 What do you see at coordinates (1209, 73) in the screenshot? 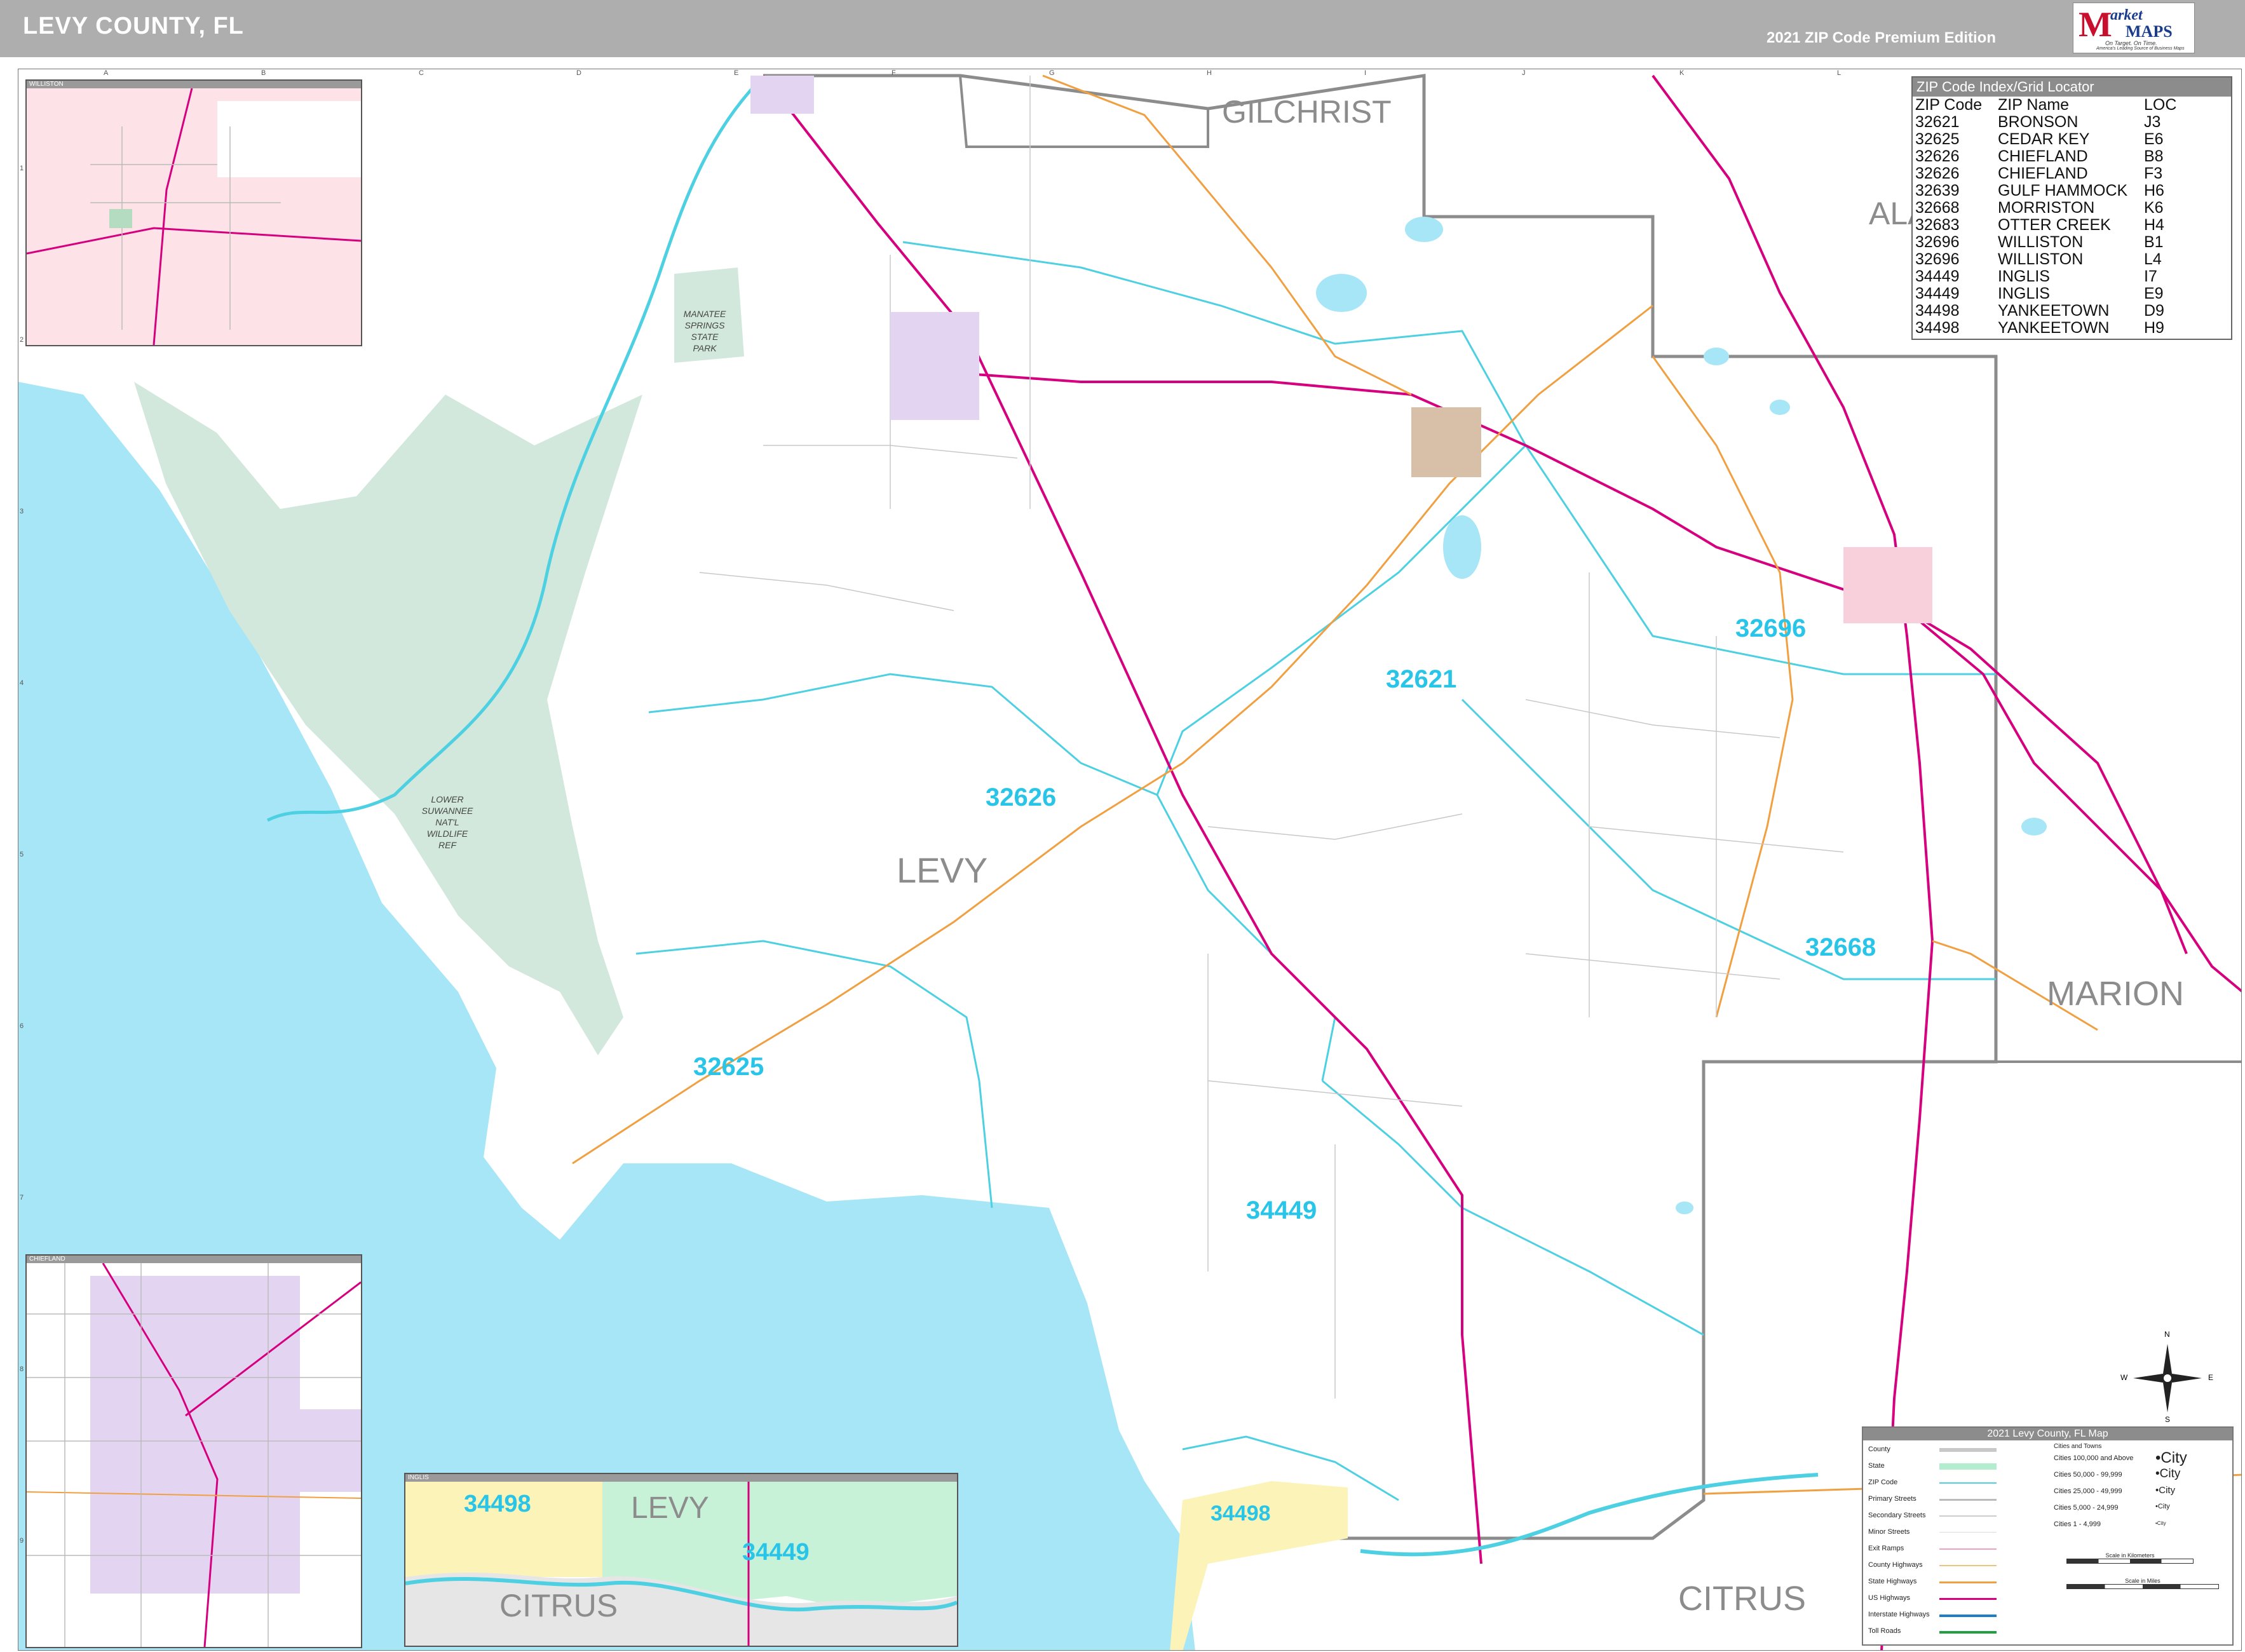
I see `grid-col-H: H` at bounding box center [1209, 73].